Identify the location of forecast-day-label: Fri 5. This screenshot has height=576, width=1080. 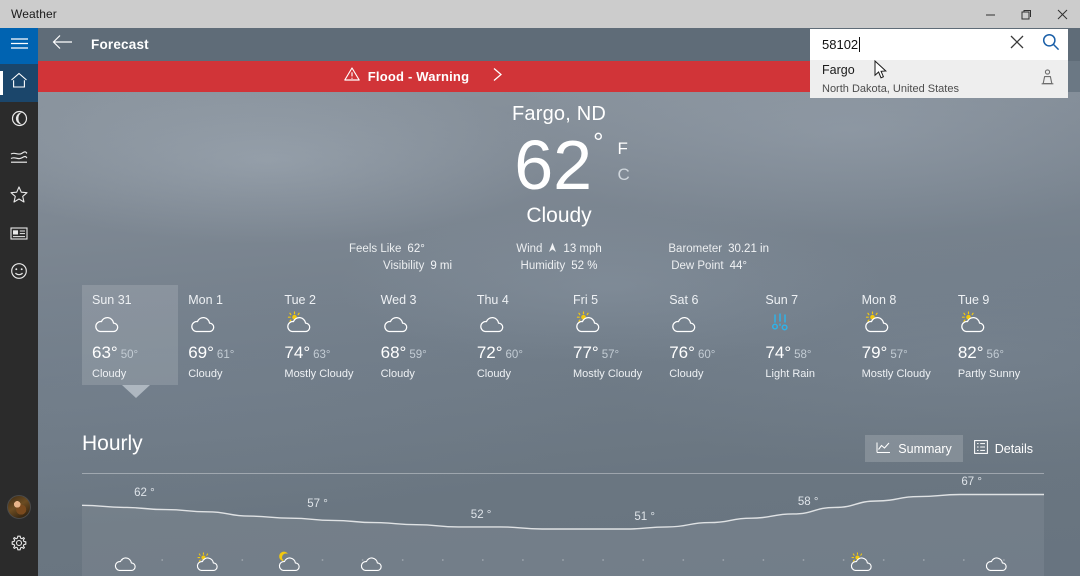
(586, 300).